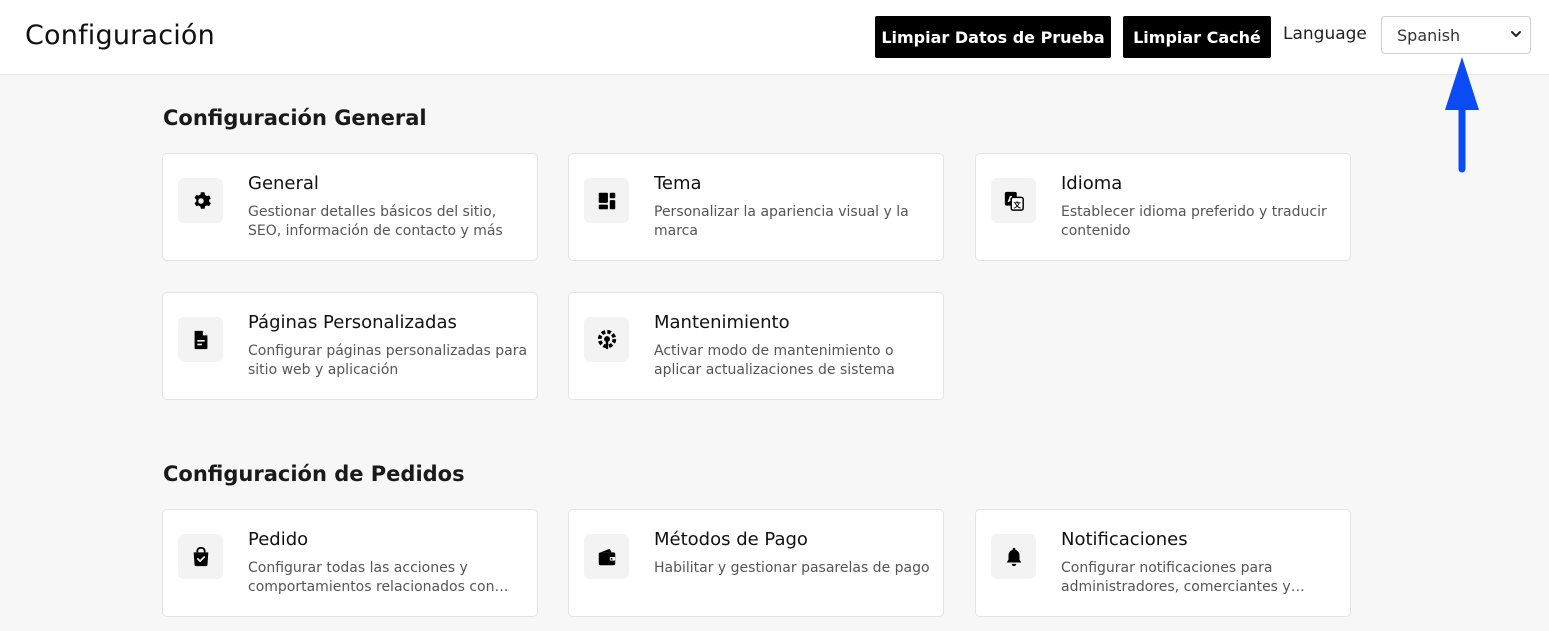 The width and height of the screenshot is (1549, 631). I want to click on gear-icon, so click(202, 200).